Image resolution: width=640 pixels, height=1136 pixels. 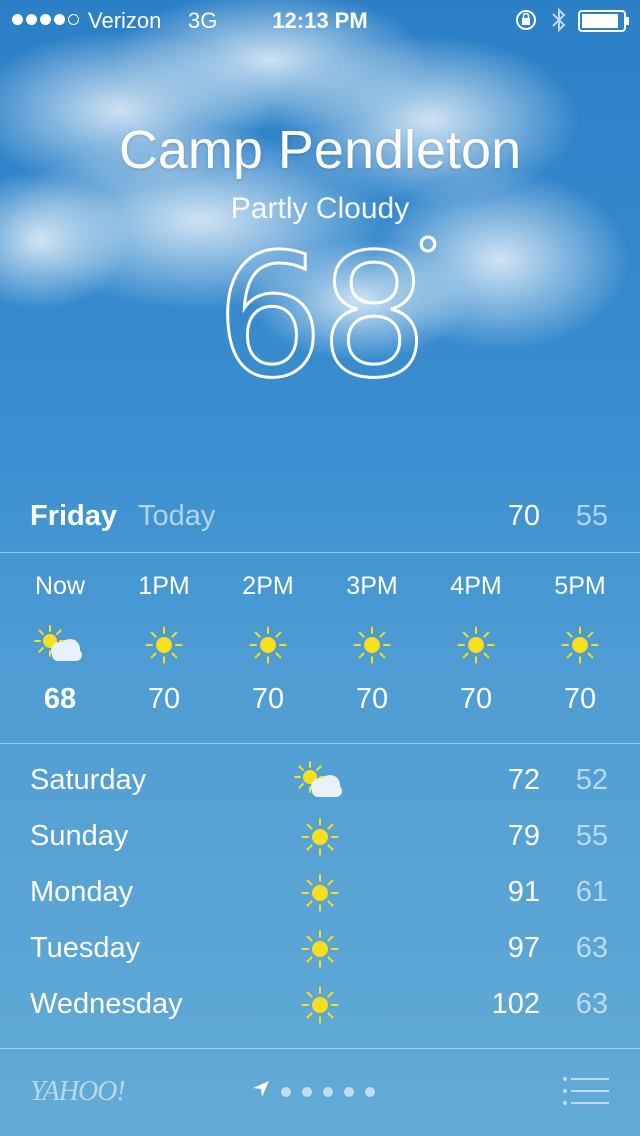 I want to click on day-name: Wednesday, so click(x=106, y=1004).